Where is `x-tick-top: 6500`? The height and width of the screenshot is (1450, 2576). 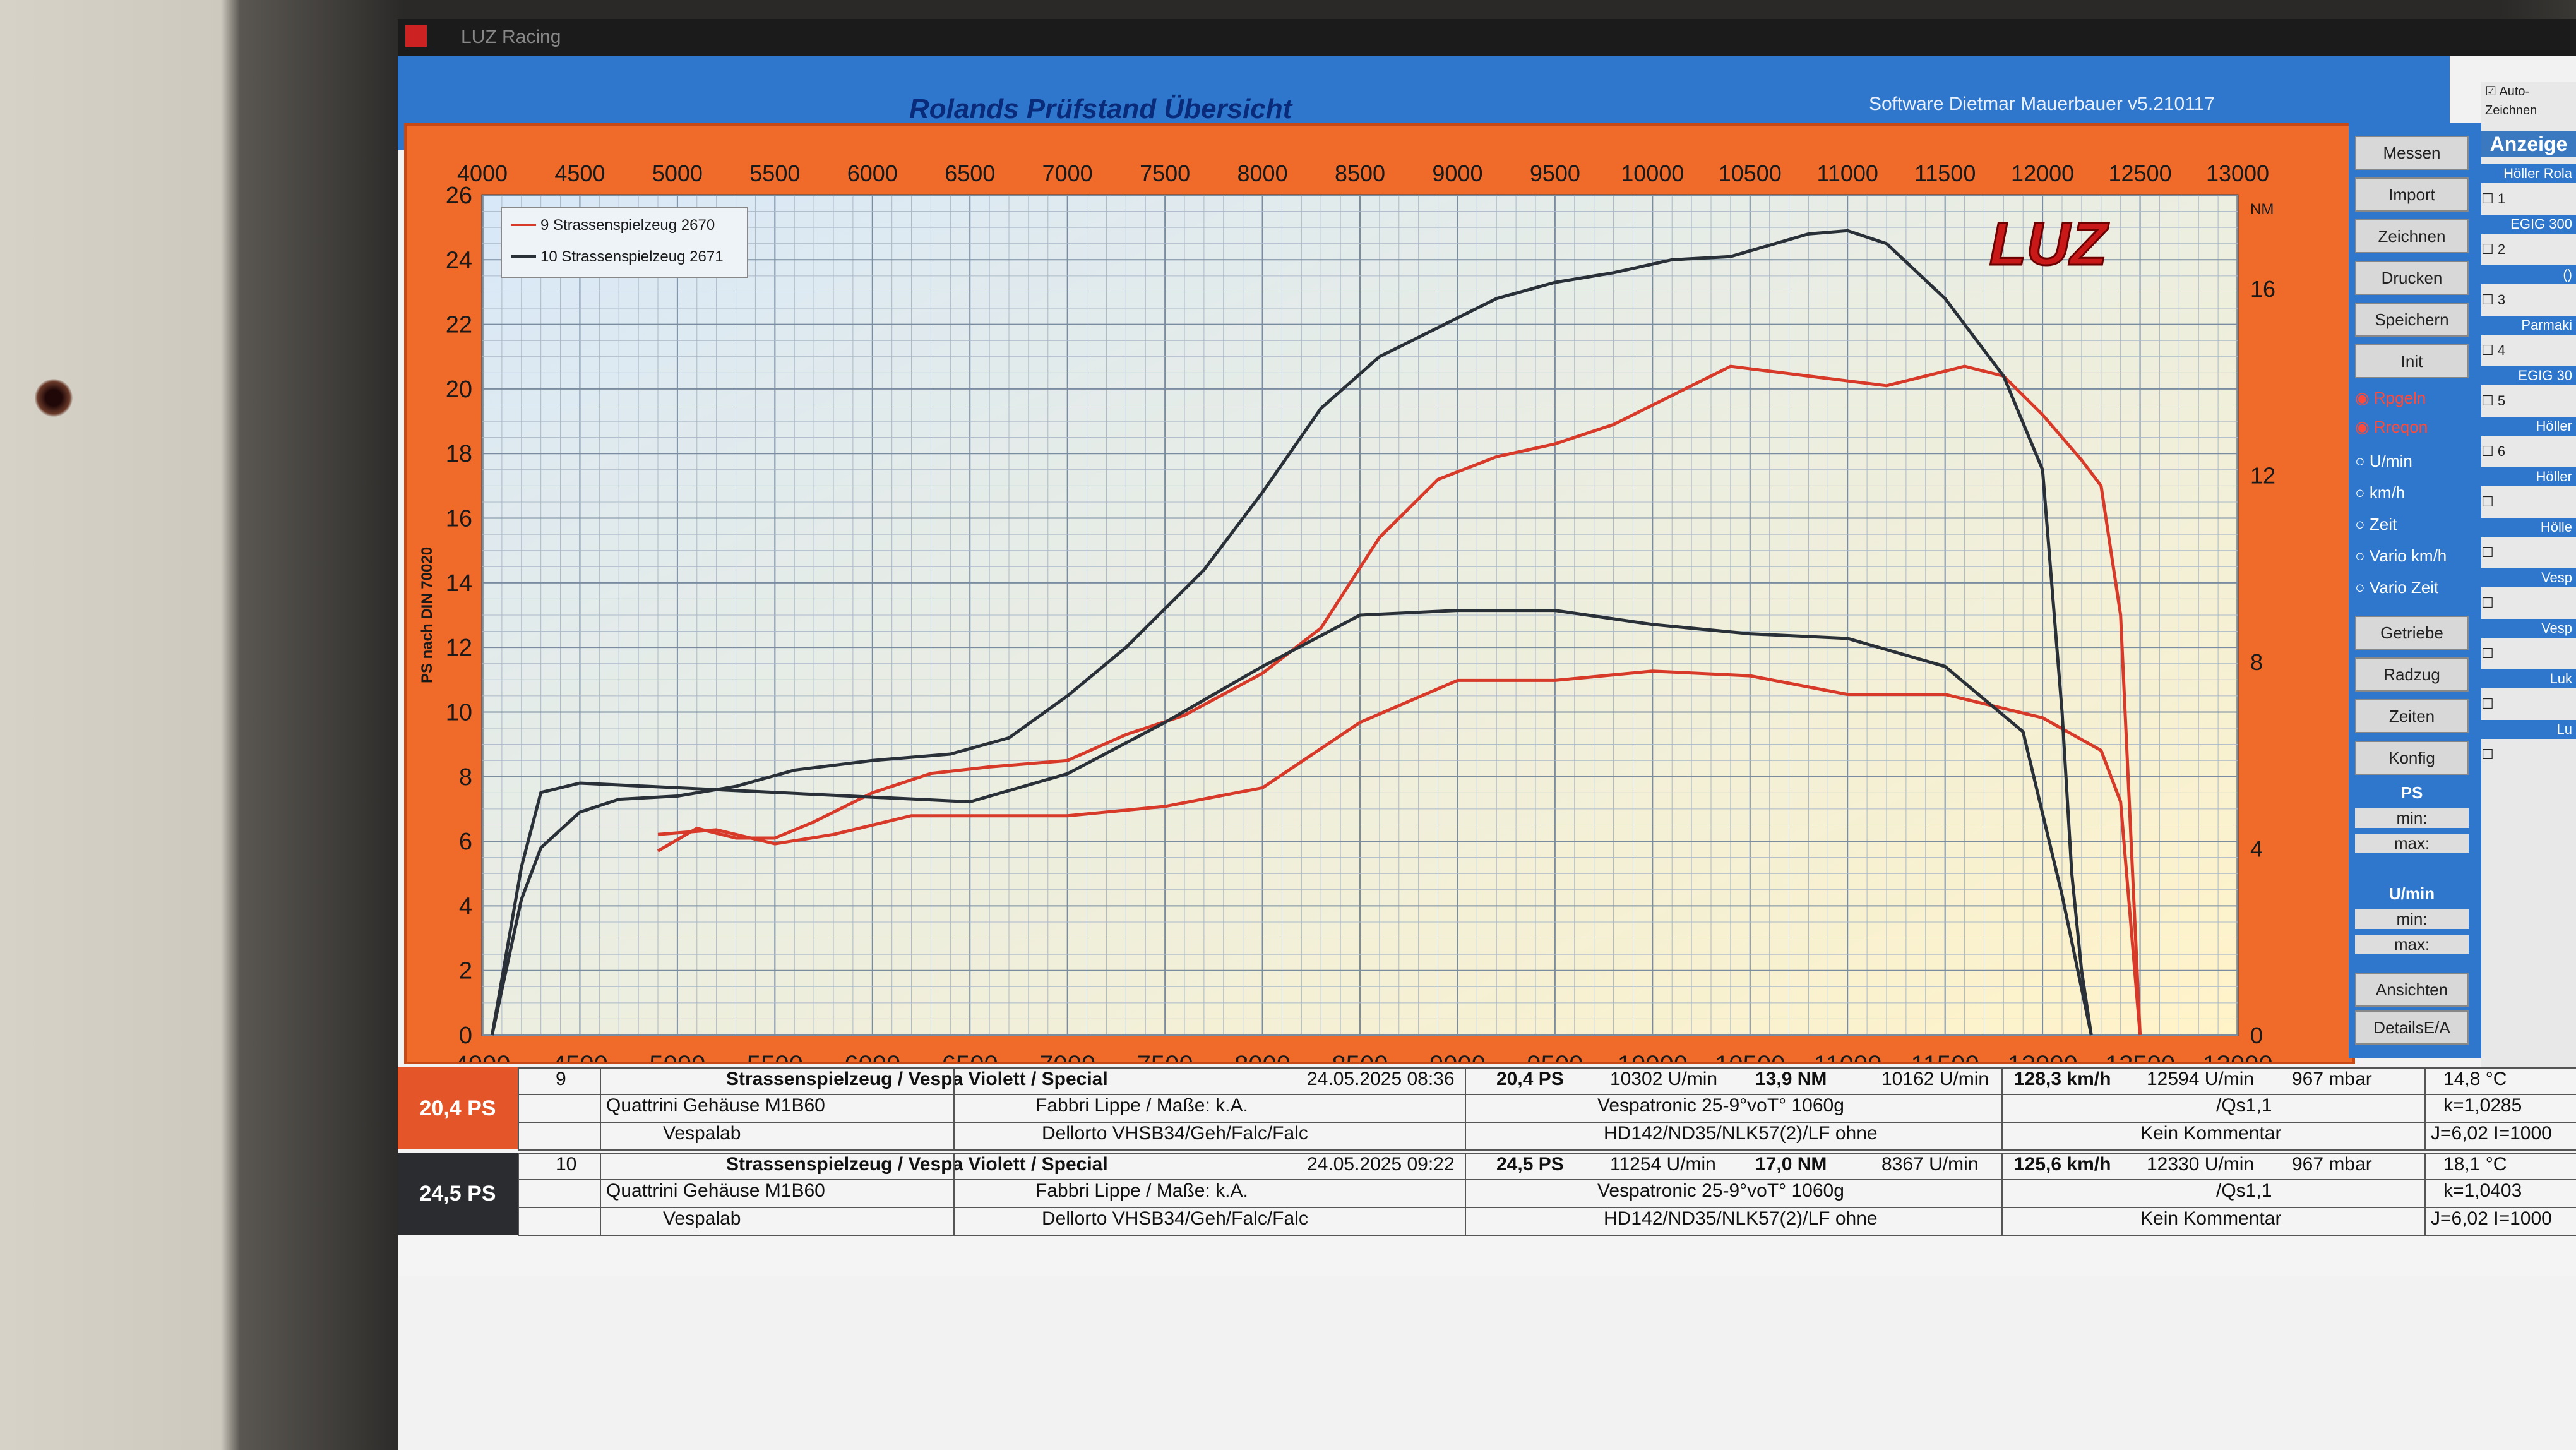
x-tick-top: 6500 is located at coordinates (970, 173).